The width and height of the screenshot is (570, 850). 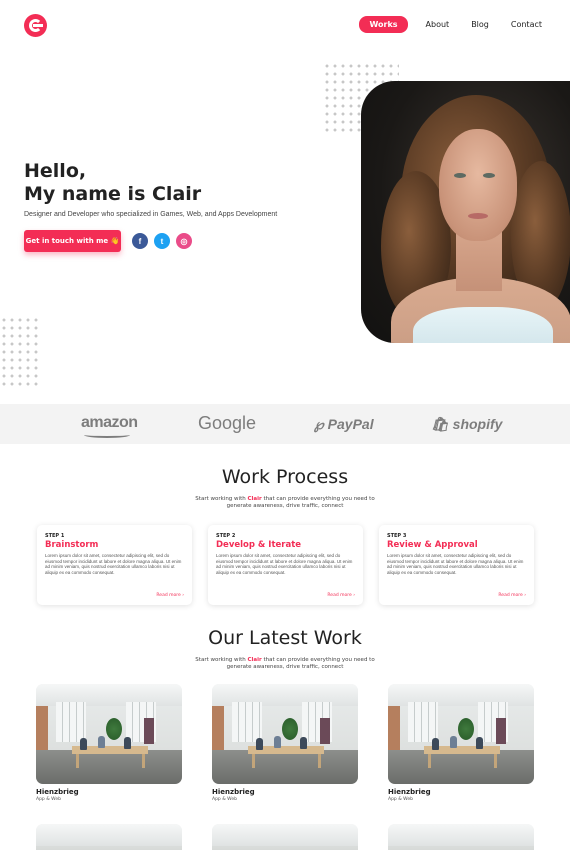 What do you see at coordinates (467, 424) in the screenshot?
I see `shopify-logo: 🛍 shopify` at bounding box center [467, 424].